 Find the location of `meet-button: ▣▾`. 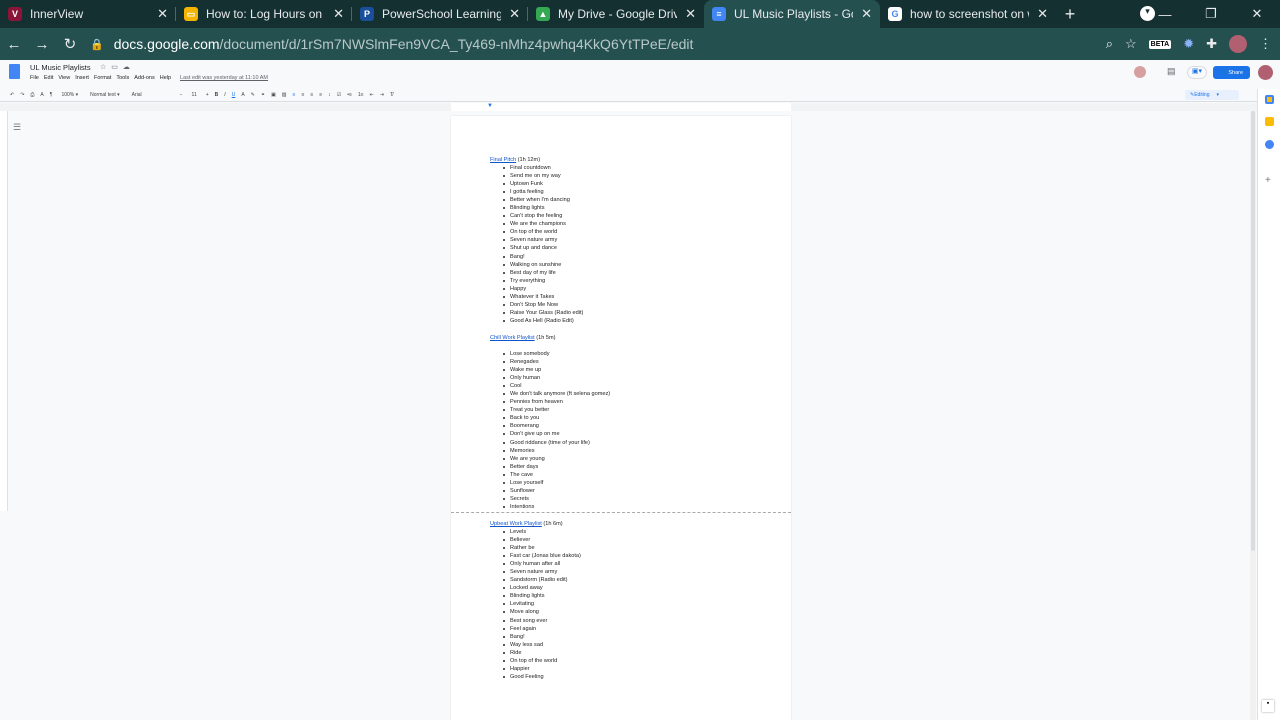

meet-button: ▣▾ is located at coordinates (1197, 72).